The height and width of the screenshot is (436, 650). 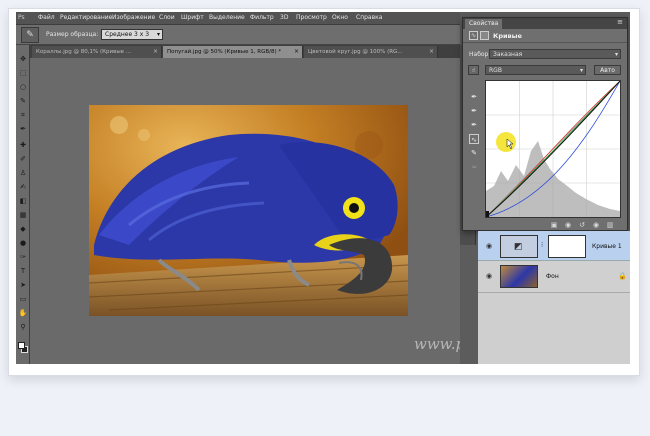 I want to click on curve-tools: ✒ ✒ ✒ ∿ ✎ ≈, so click(x=474, y=137).